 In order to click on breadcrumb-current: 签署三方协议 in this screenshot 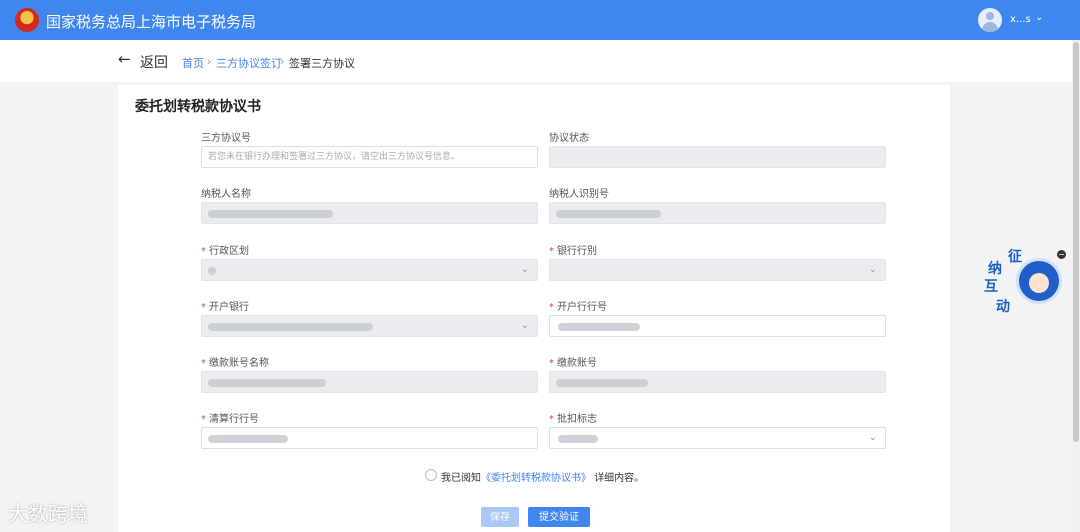, I will do `click(322, 63)`.